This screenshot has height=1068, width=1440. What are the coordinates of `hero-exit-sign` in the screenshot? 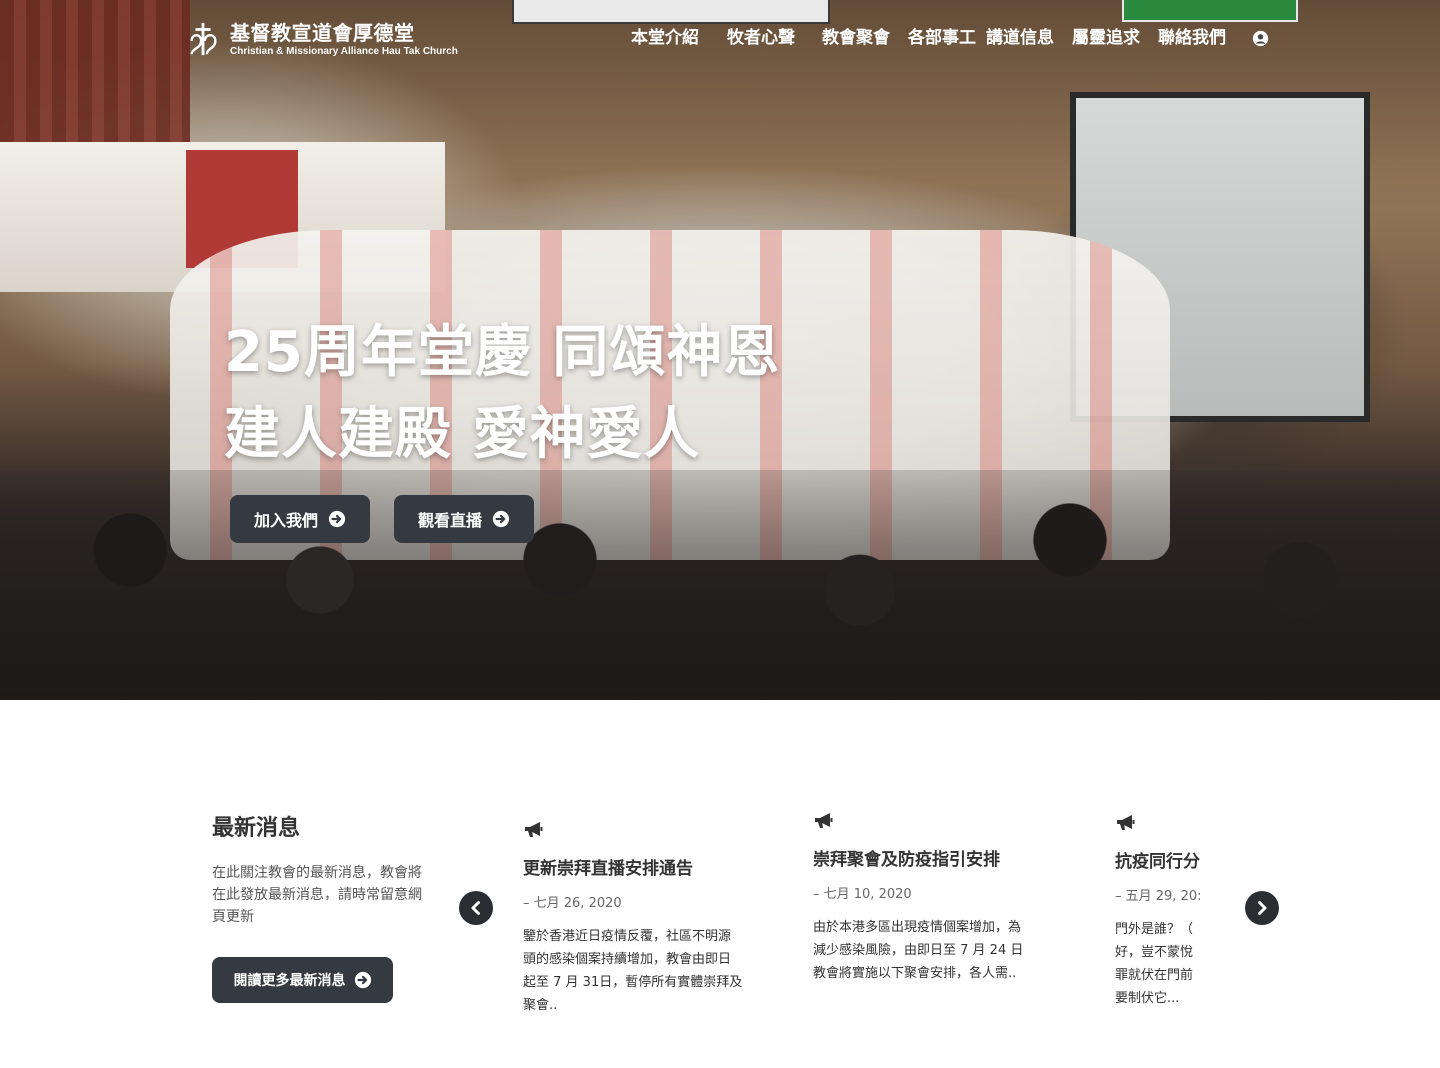 It's located at (1210, 11).